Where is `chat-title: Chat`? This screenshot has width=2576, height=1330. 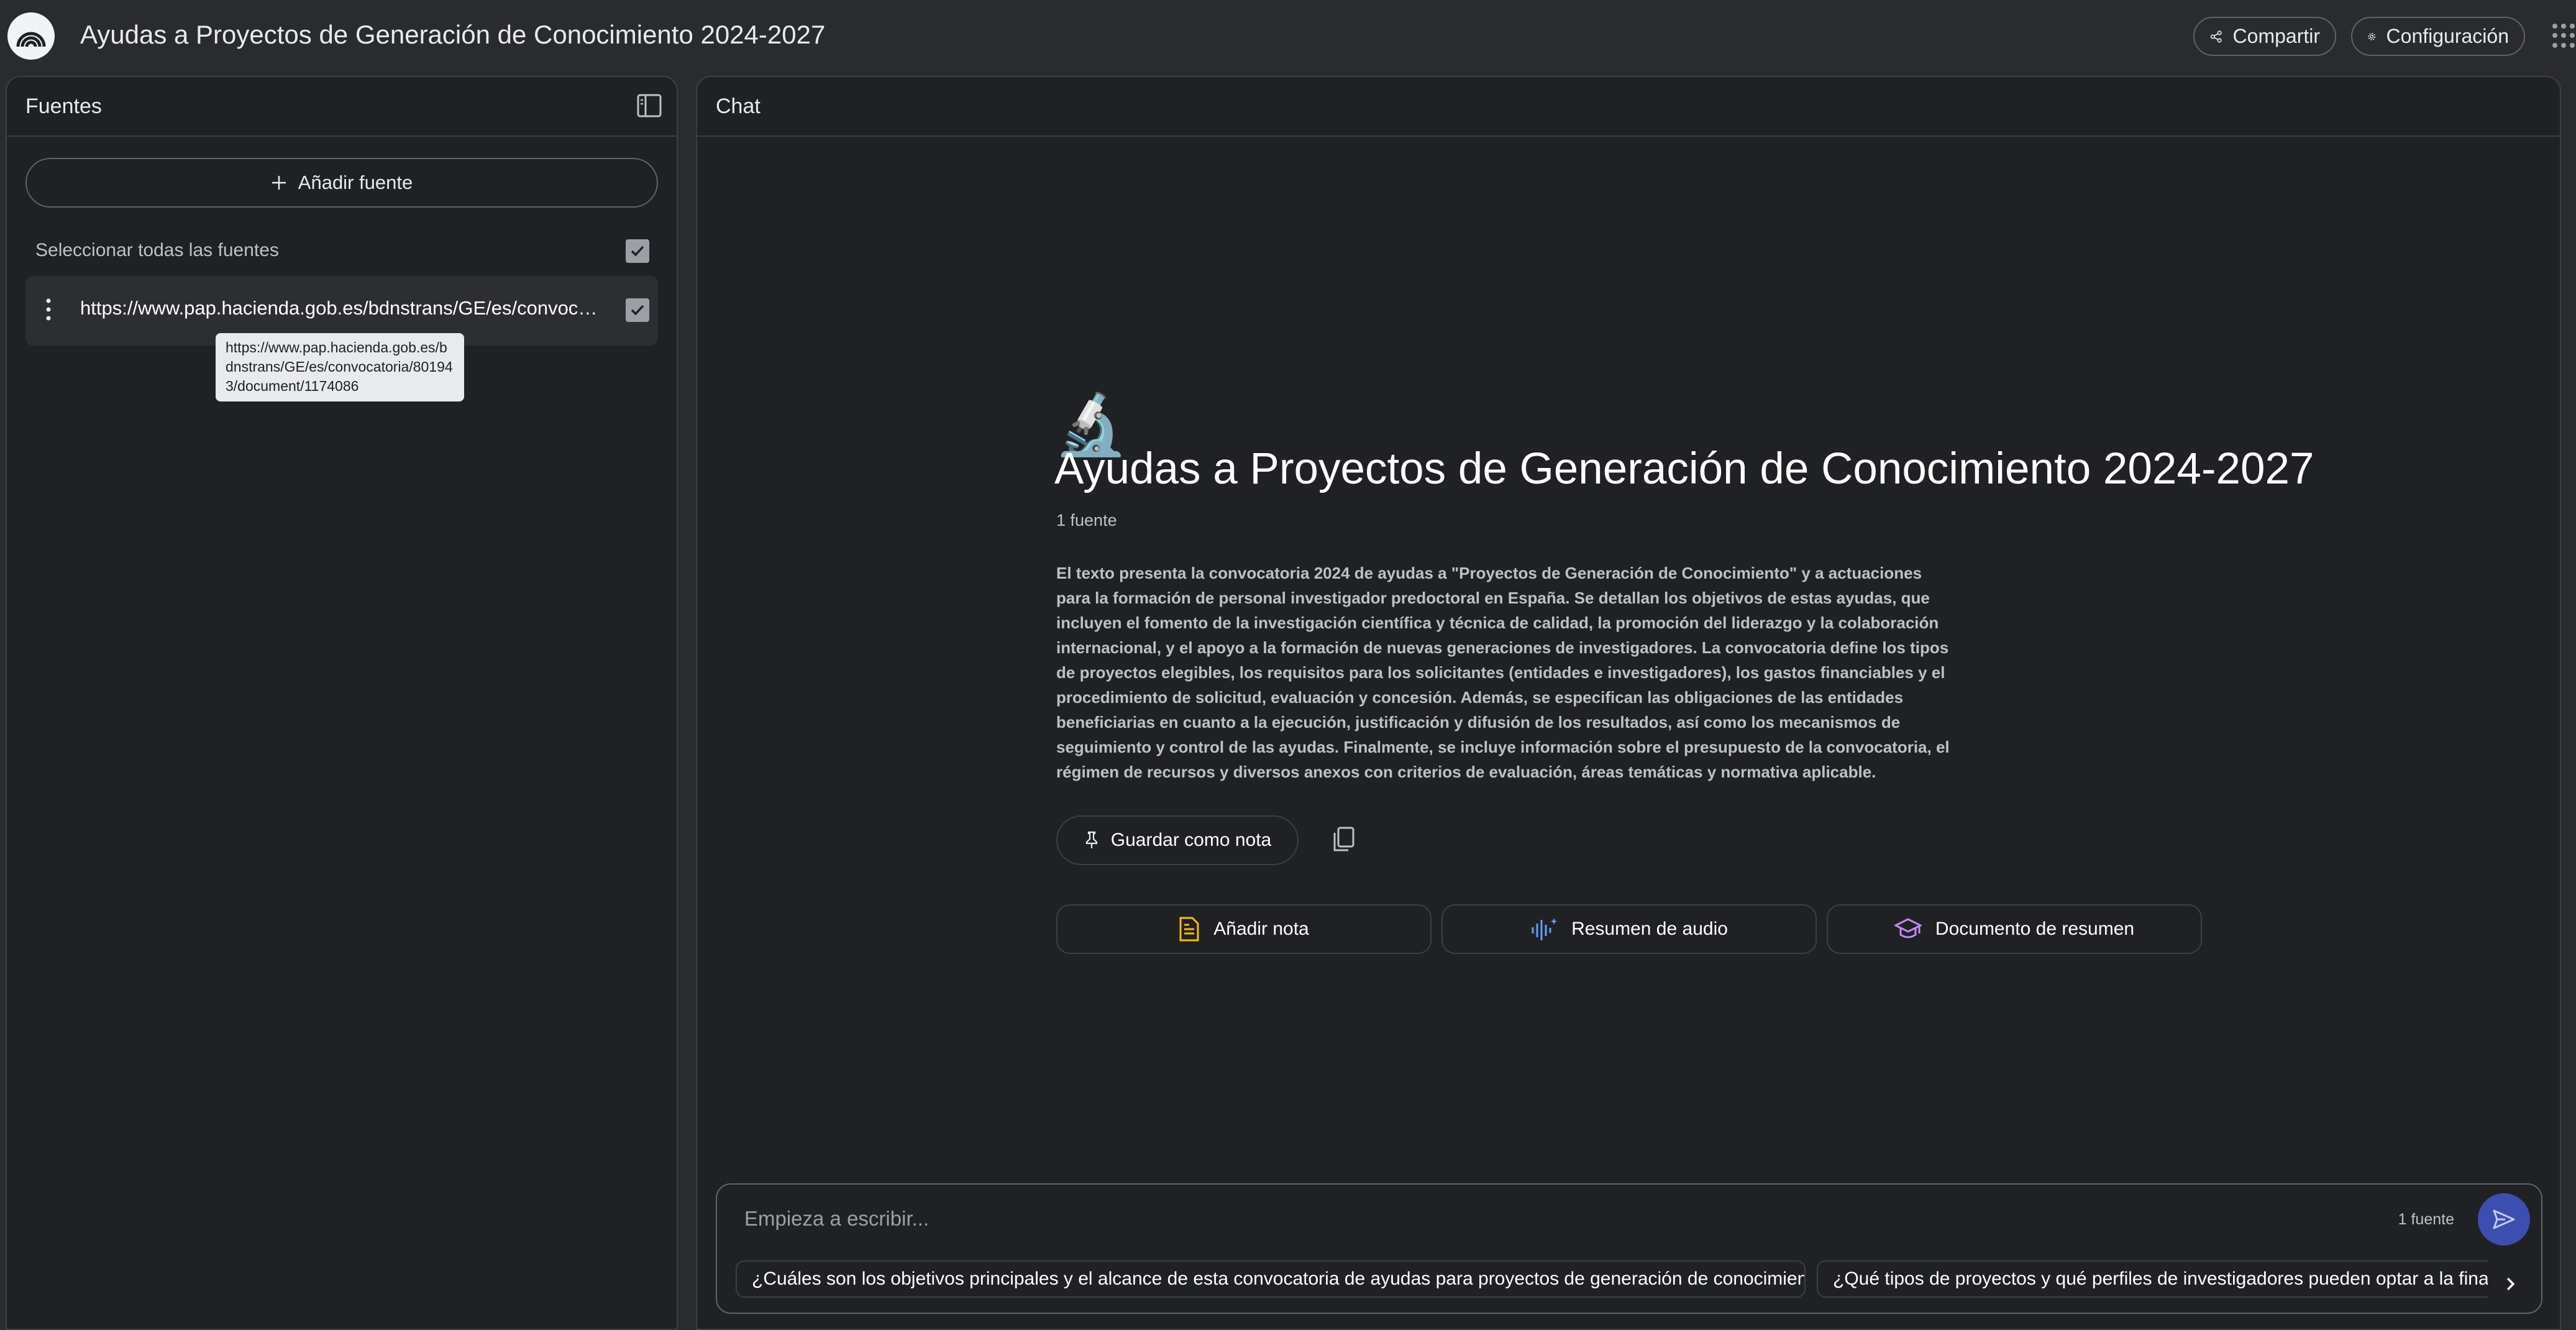 chat-title: Chat is located at coordinates (738, 106).